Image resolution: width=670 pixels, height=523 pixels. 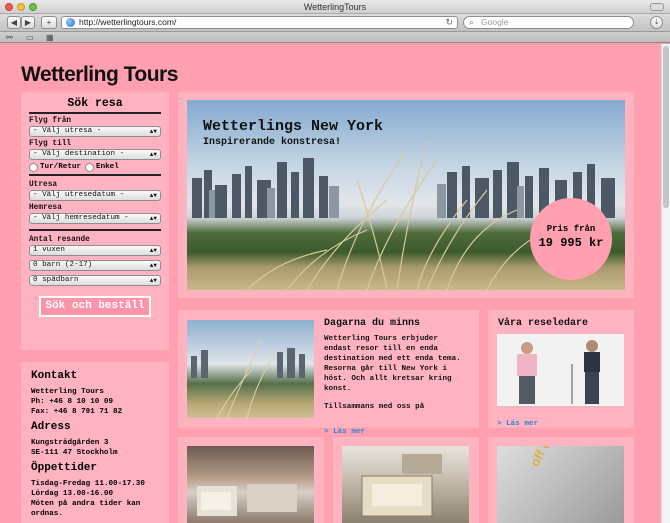 What do you see at coordinates (70, 22) in the screenshot?
I see `globe-icon` at bounding box center [70, 22].